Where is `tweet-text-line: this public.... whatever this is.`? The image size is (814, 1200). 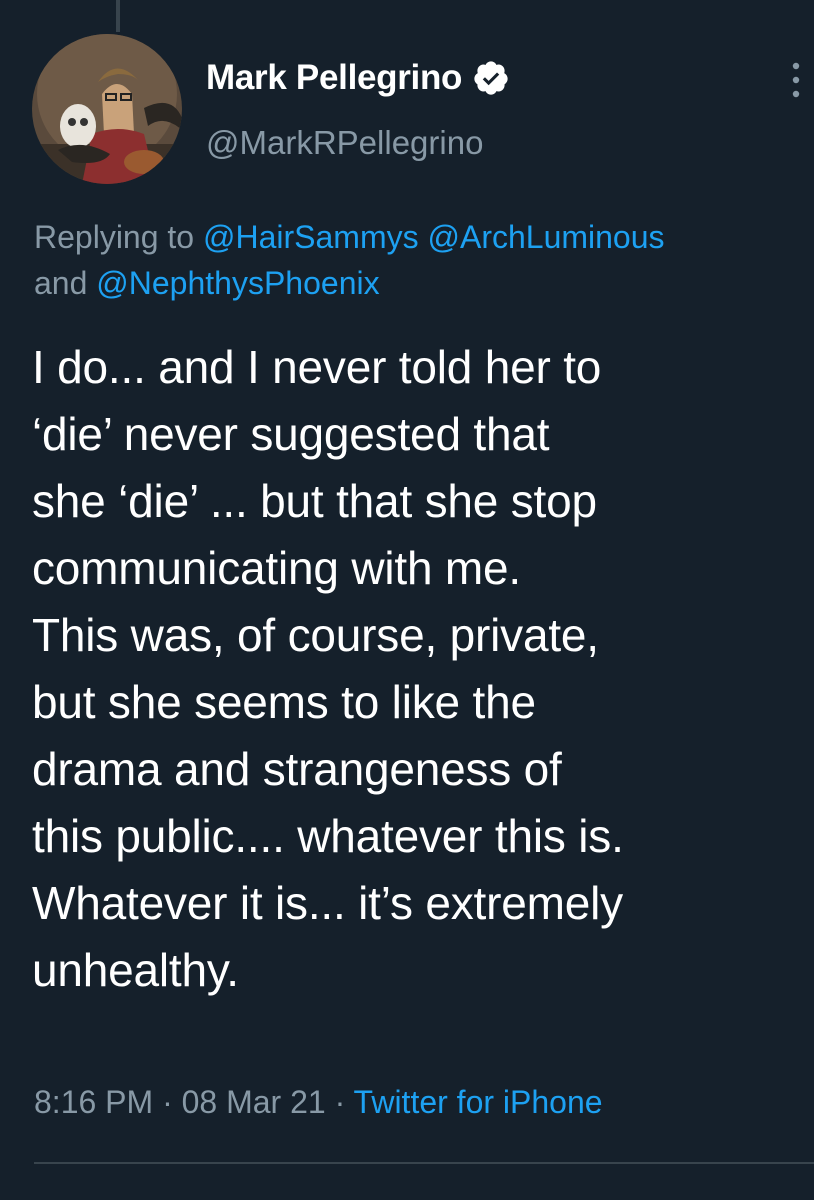
tweet-text-line: this public.... whatever this is. is located at coordinates (328, 836).